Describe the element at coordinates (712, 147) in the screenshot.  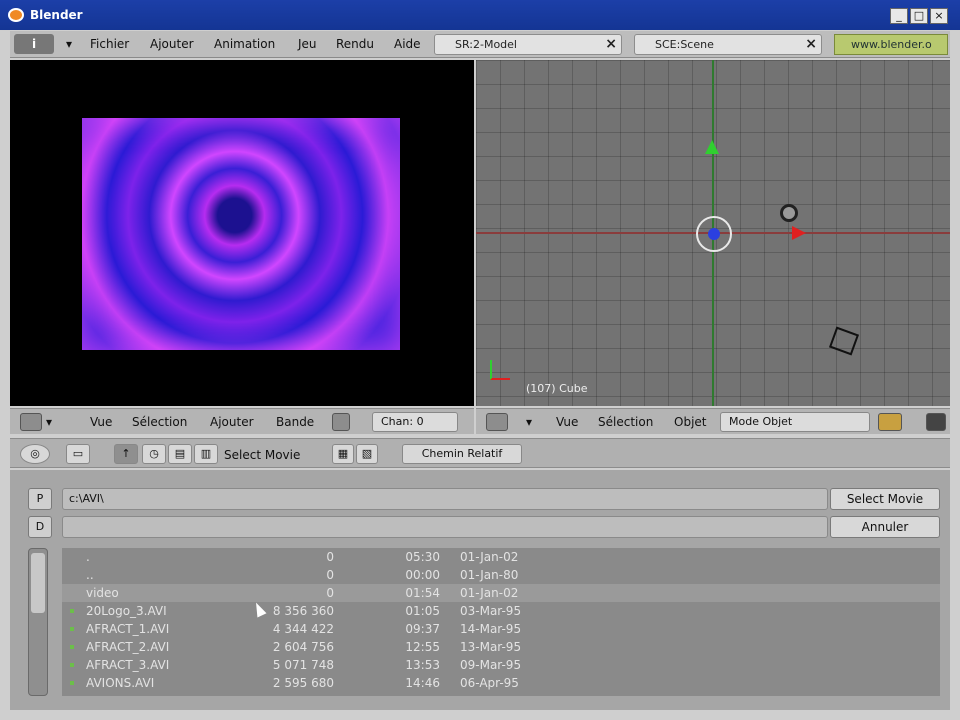
I see `y-arrow-icon` at that location.